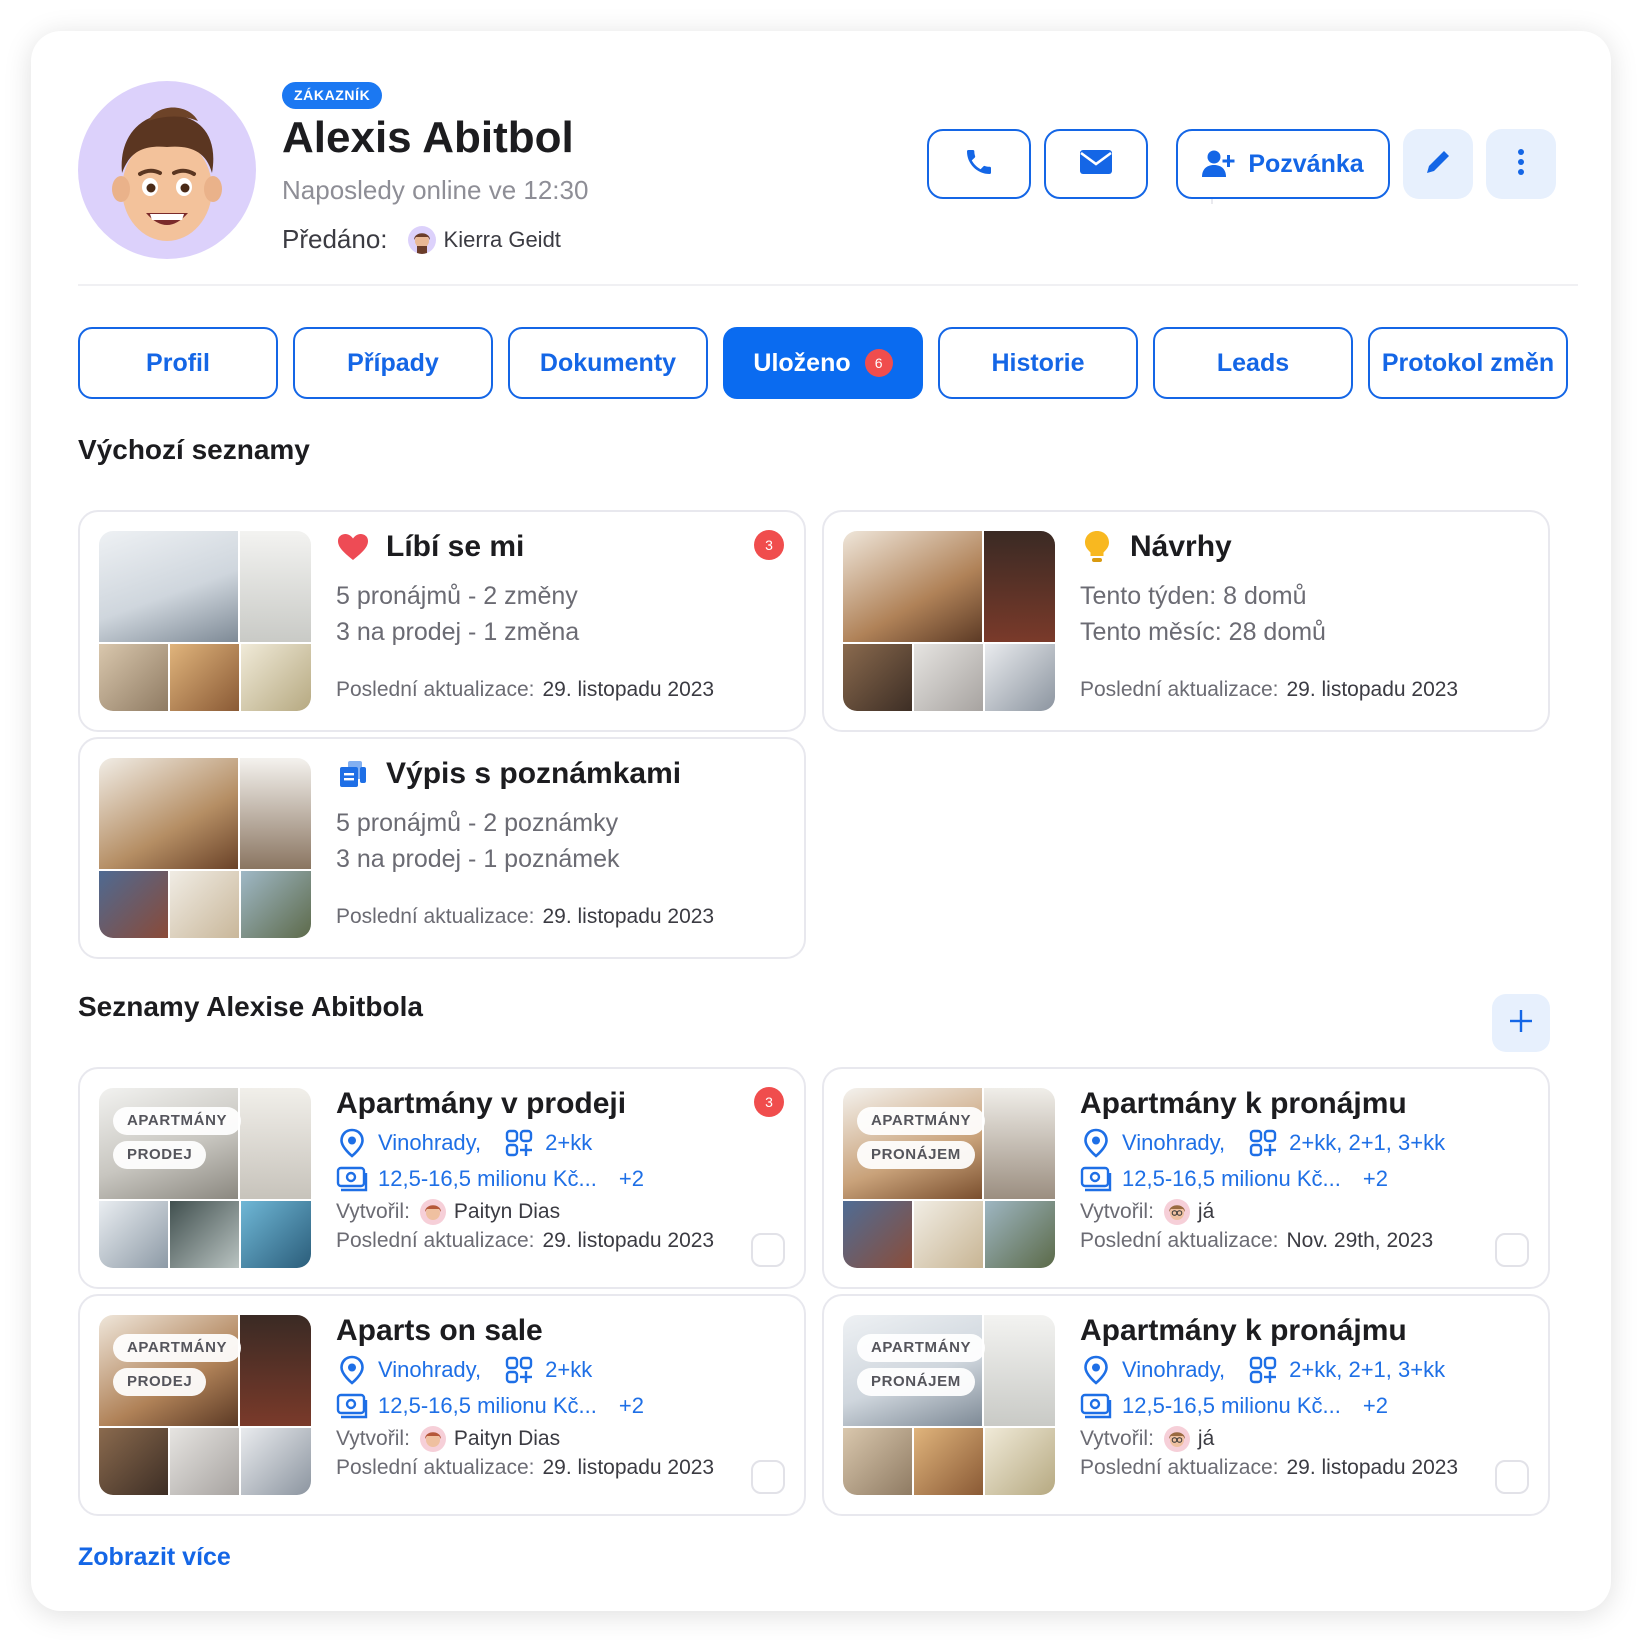  I want to click on list-card-line2: Tento měsíc: 28 domů, so click(1203, 632).